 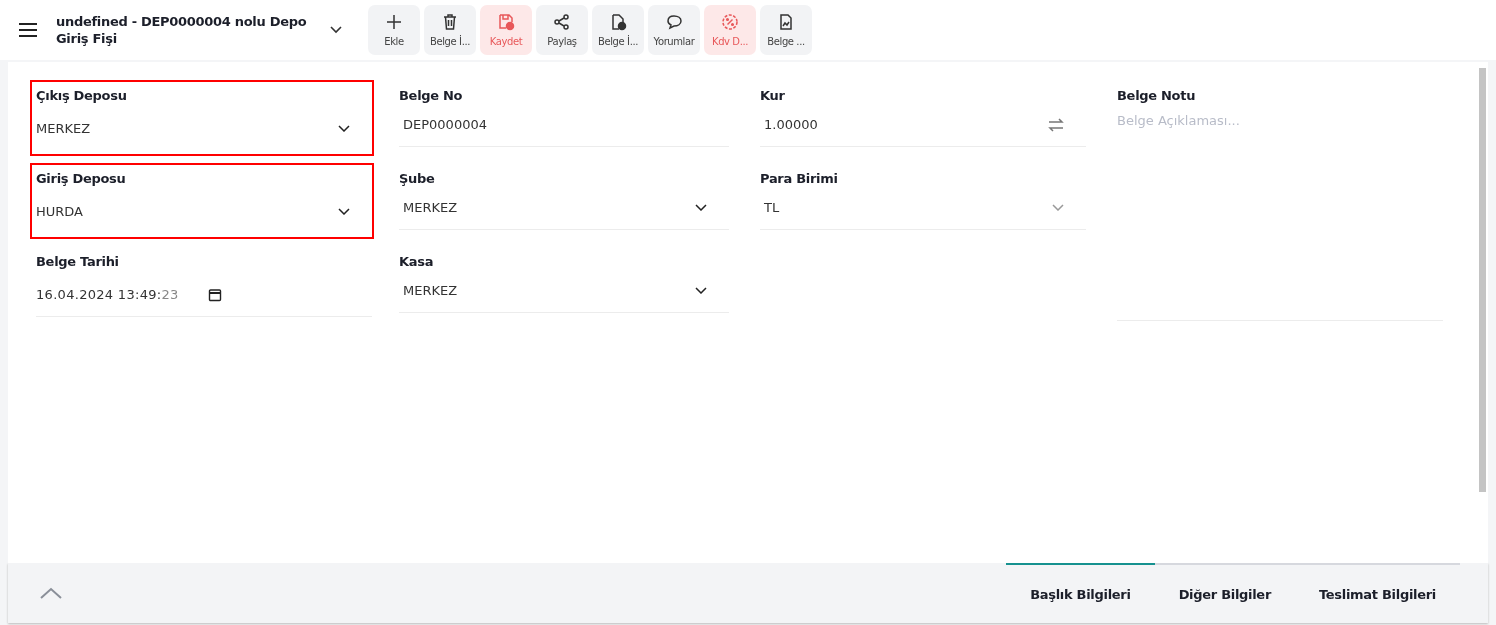 I want to click on field-label: Çıkış Deposu, so click(x=82, y=95).